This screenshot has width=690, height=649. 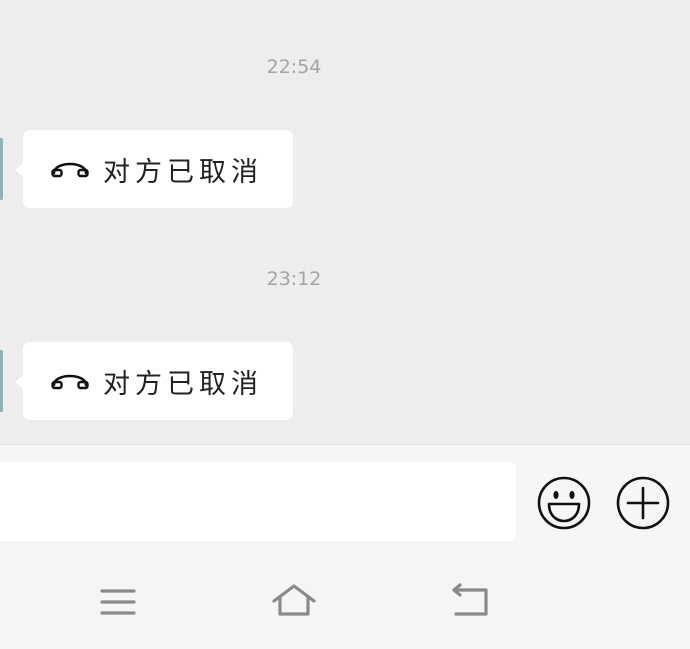 I want to click on back-icon, so click(x=471, y=602).